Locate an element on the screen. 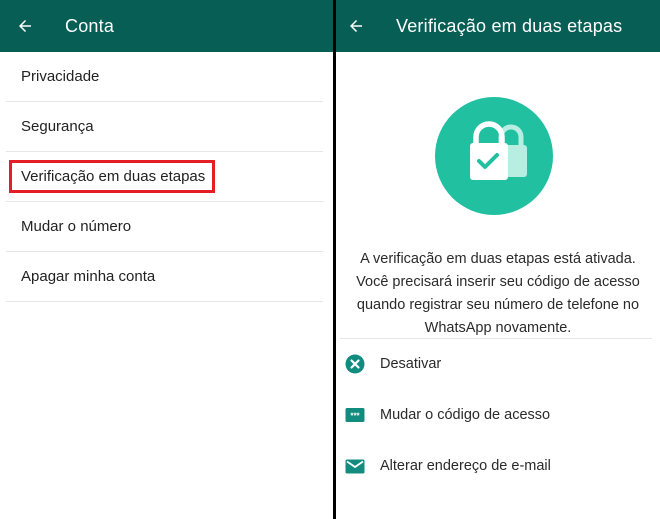 Image resolution: width=660 pixels, height=519 pixels. change-passcode-option: *** Mudar o código de acesso is located at coordinates (498, 415).